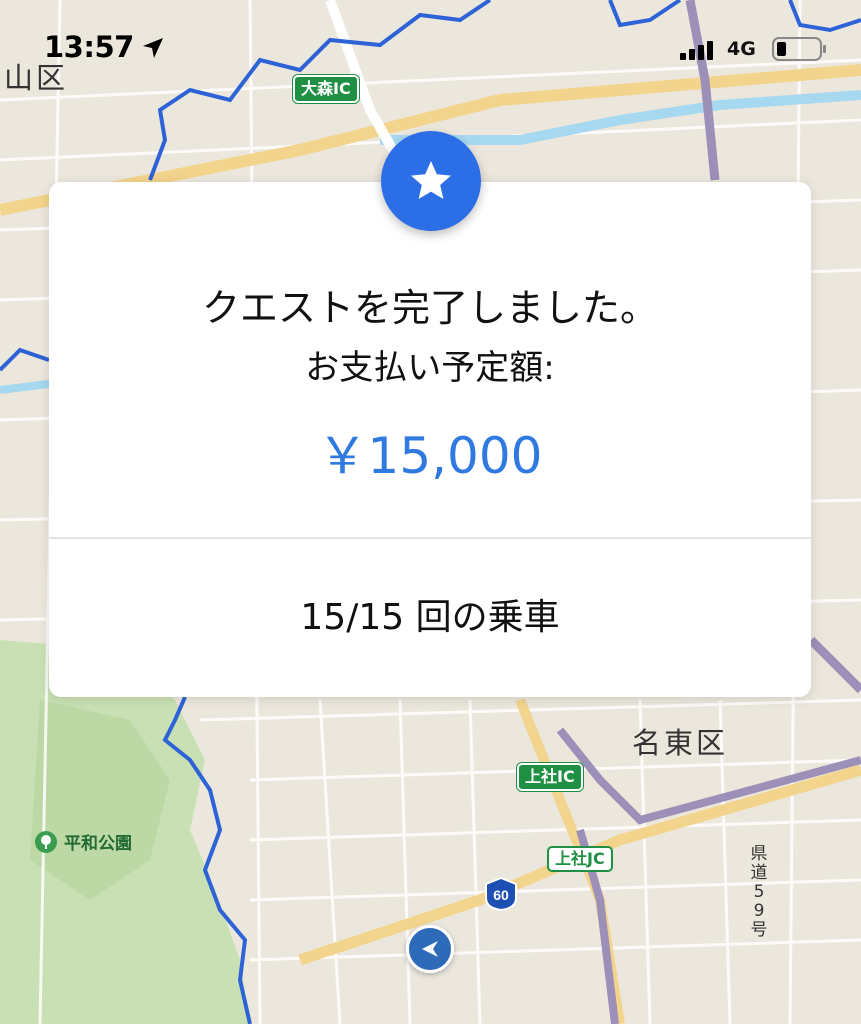 Image resolution: width=861 pixels, height=1024 pixels. Describe the element at coordinates (430, 538) in the screenshot. I see `divider` at that location.